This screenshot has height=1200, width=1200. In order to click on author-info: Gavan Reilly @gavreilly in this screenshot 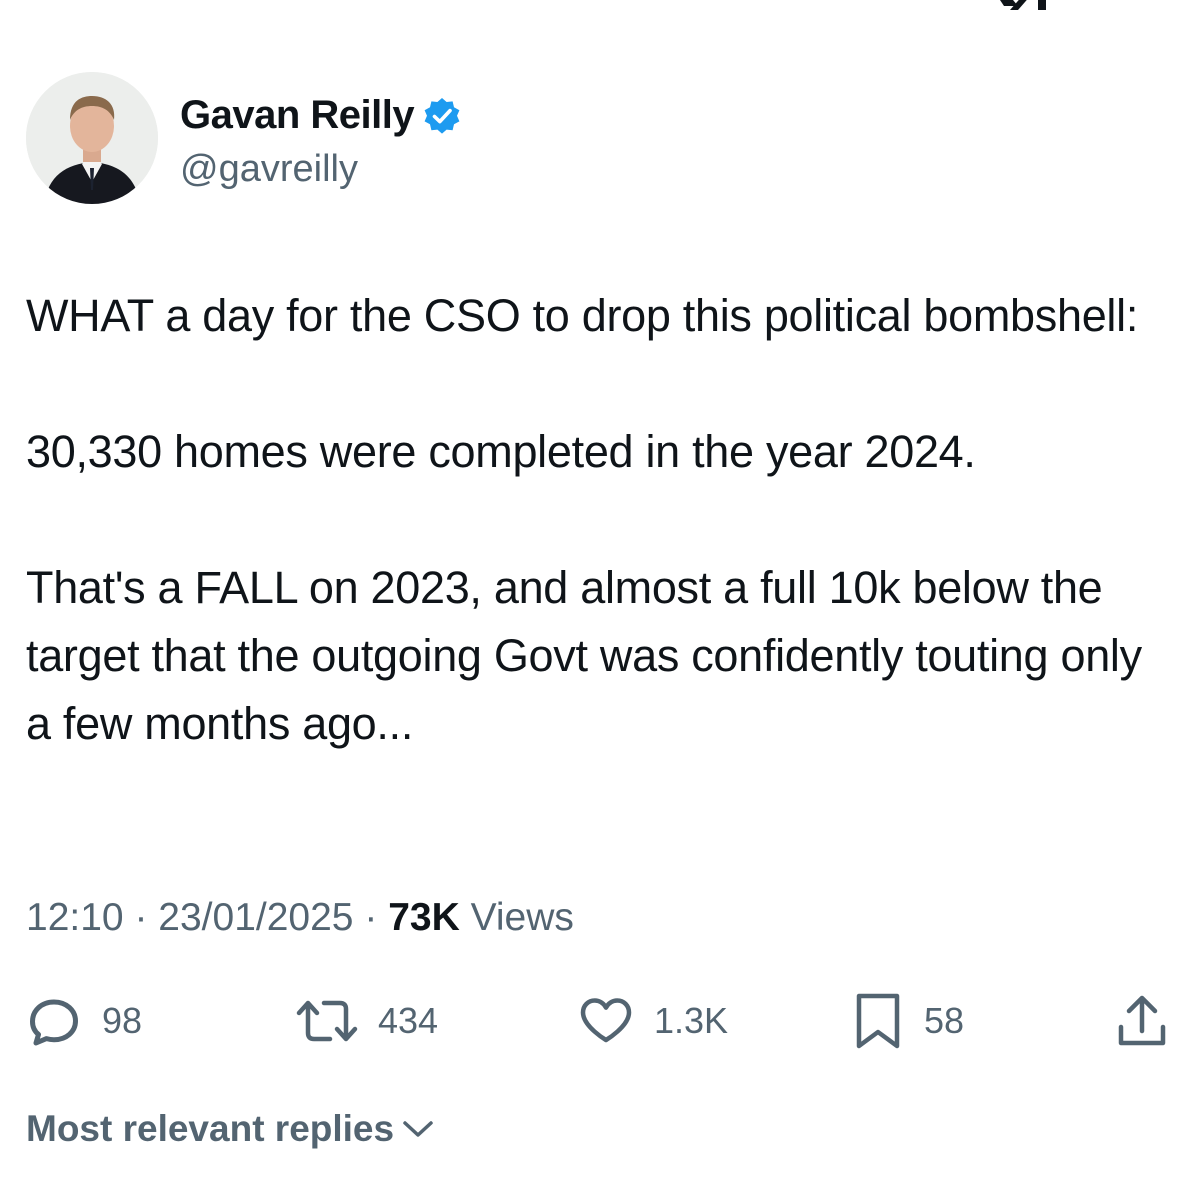, I will do `click(321, 138)`.